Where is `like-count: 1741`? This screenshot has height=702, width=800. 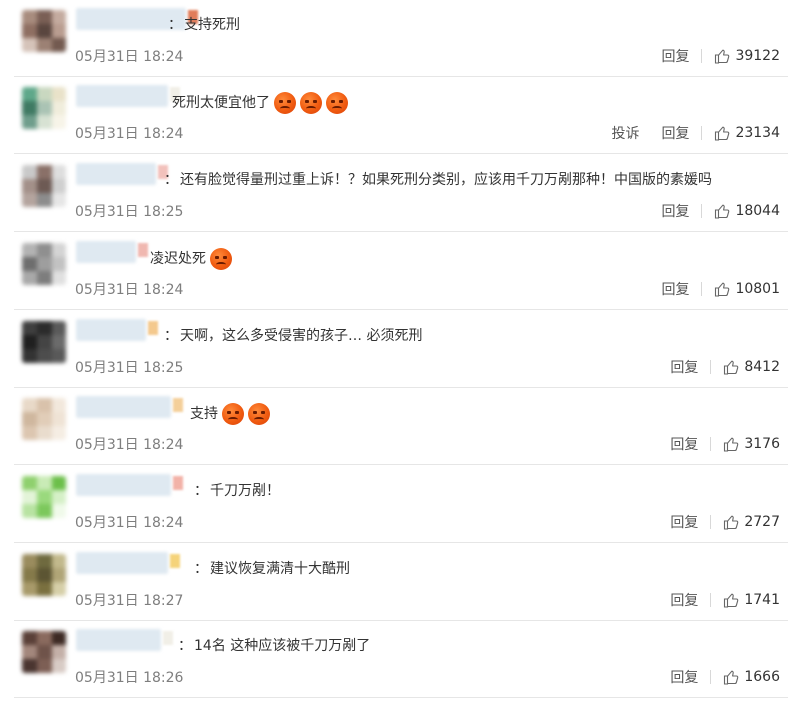
like-count: 1741 is located at coordinates (762, 600).